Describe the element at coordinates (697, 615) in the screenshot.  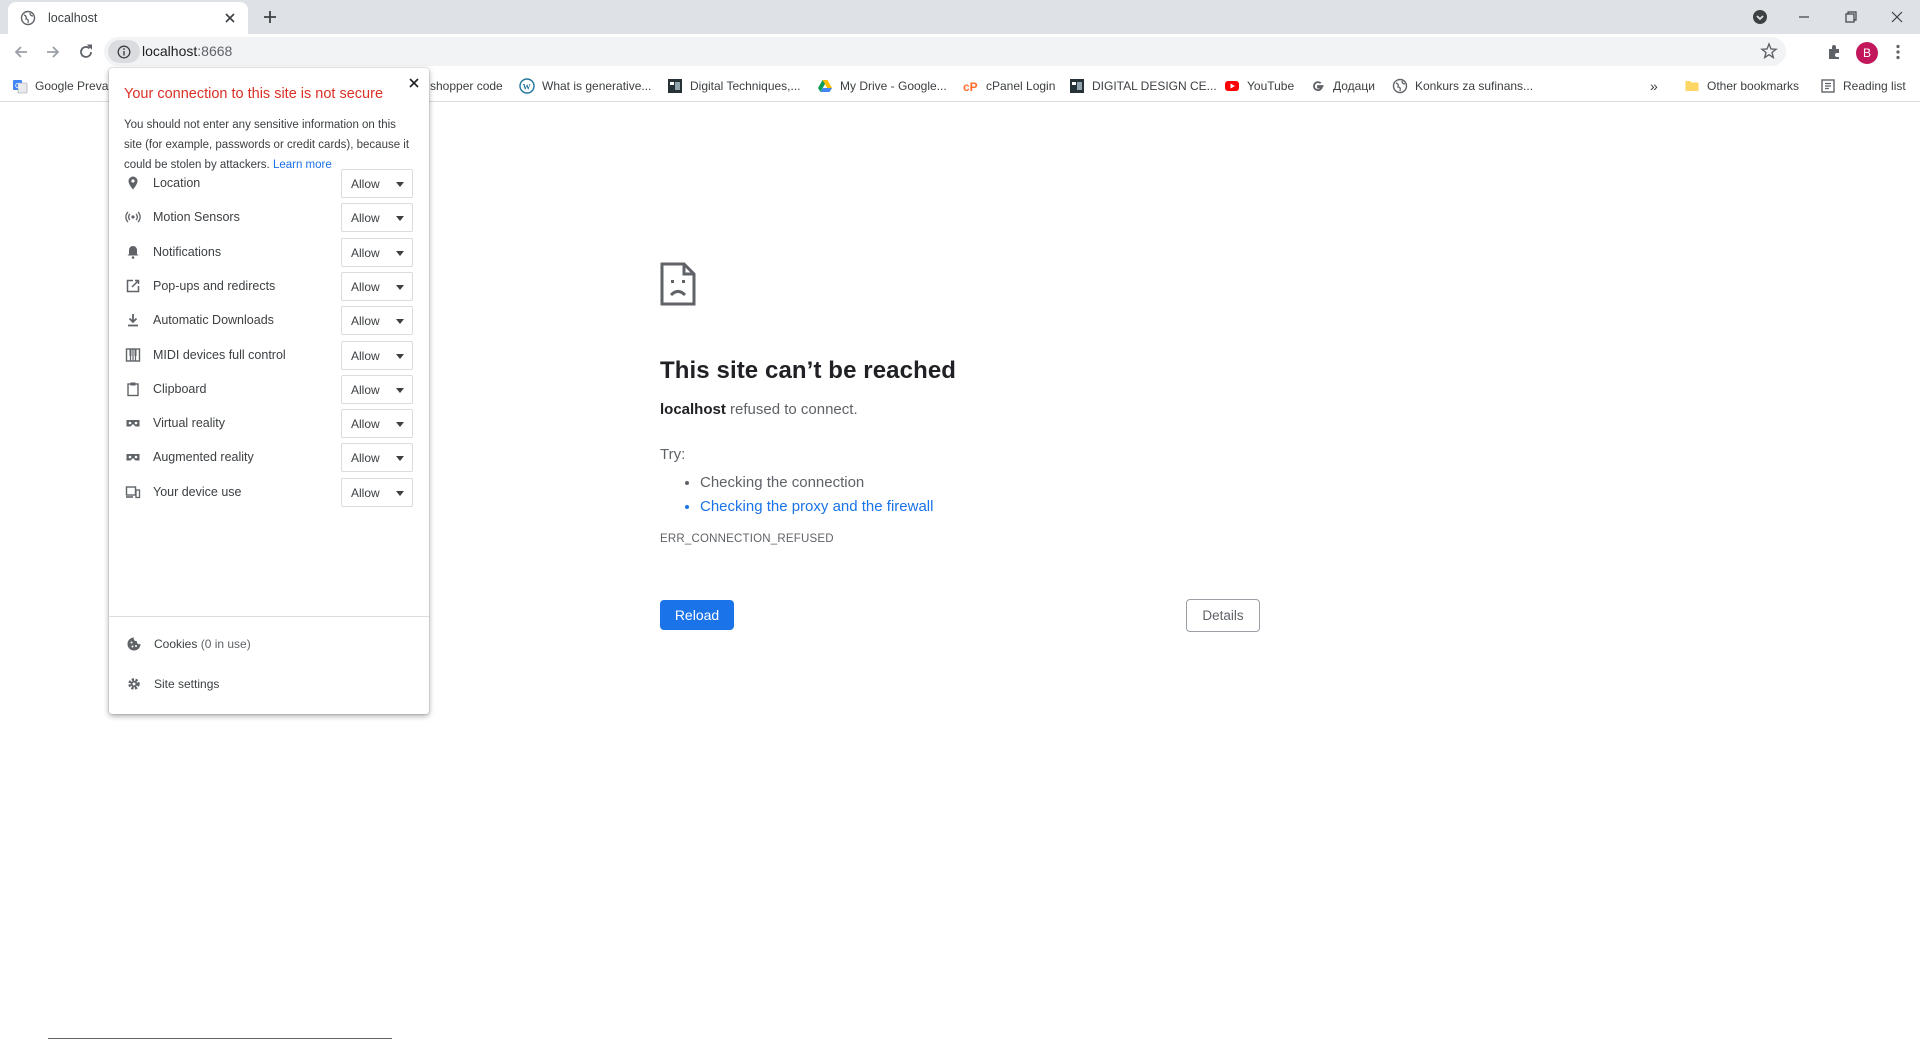
I see `reload-button: Reload` at that location.